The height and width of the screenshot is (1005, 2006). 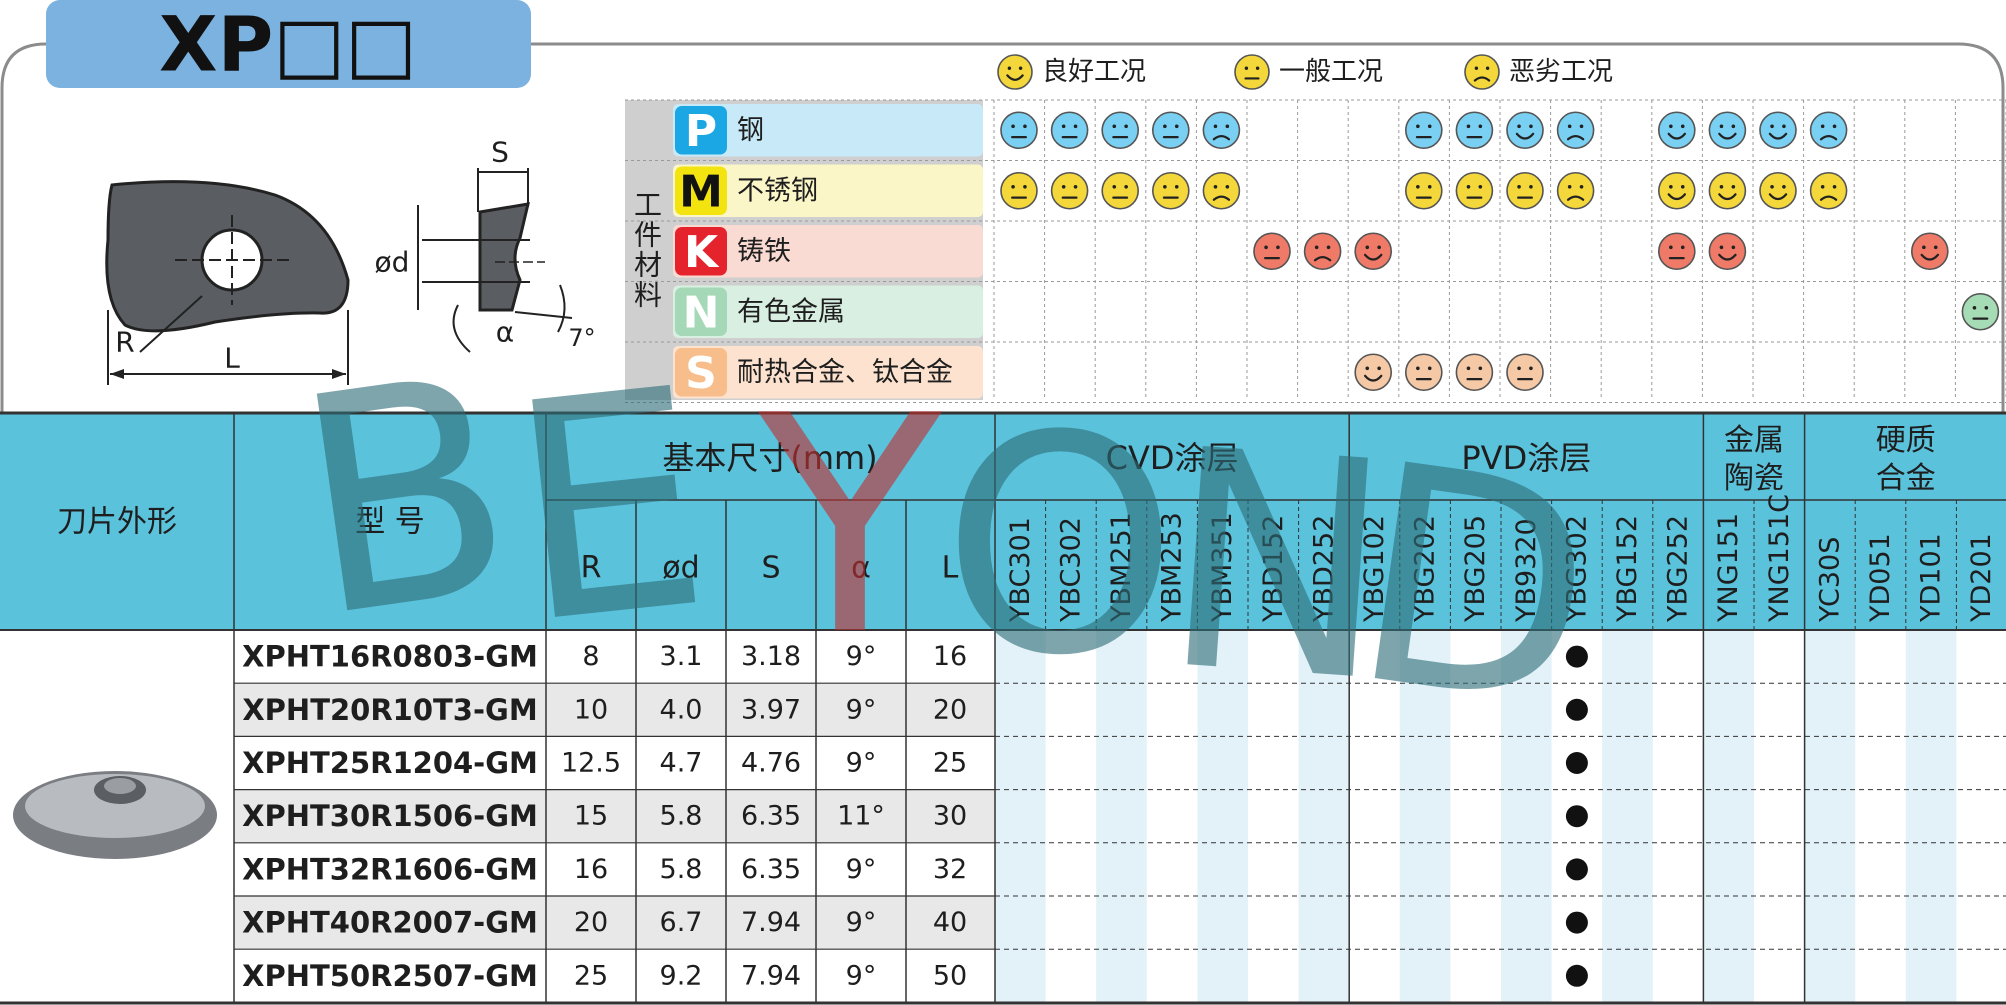 What do you see at coordinates (702, 252) in the screenshot?
I see `material-code: K` at bounding box center [702, 252].